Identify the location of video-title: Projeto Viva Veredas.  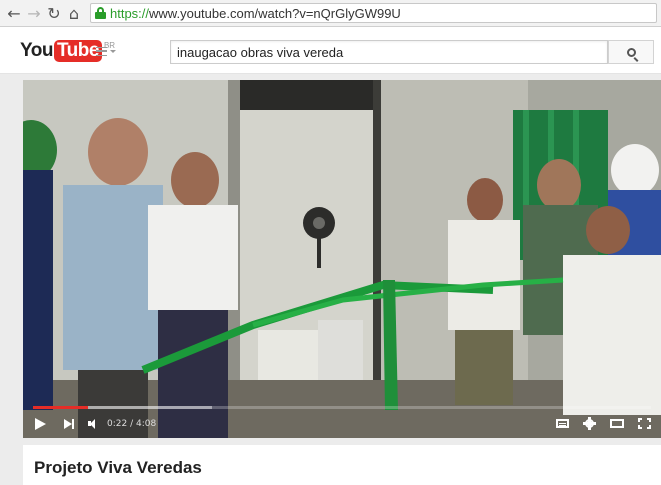
(118, 467).